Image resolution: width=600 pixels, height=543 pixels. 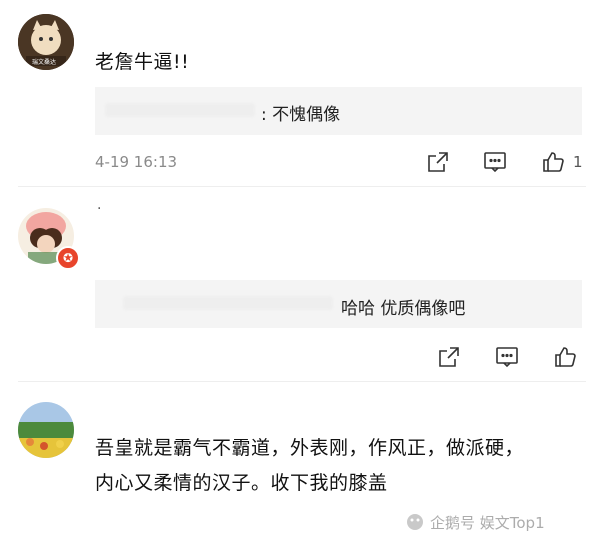 I want to click on verified-badge: ✪, so click(x=68, y=258).